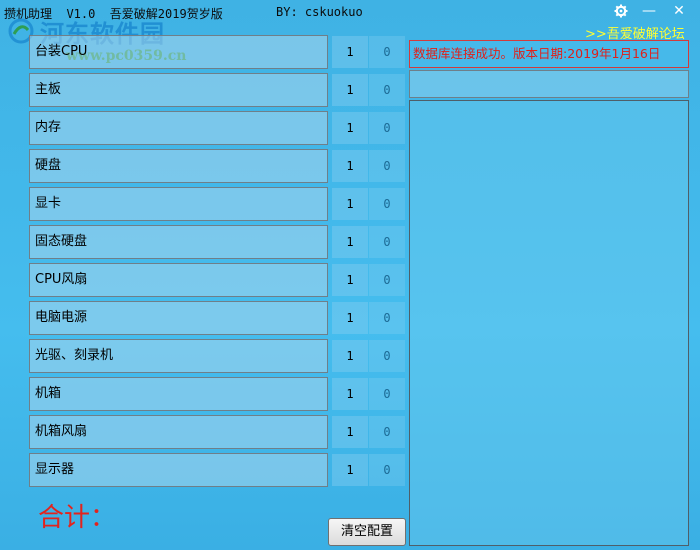  I want to click on total-label: 合计：, so click(77, 518).